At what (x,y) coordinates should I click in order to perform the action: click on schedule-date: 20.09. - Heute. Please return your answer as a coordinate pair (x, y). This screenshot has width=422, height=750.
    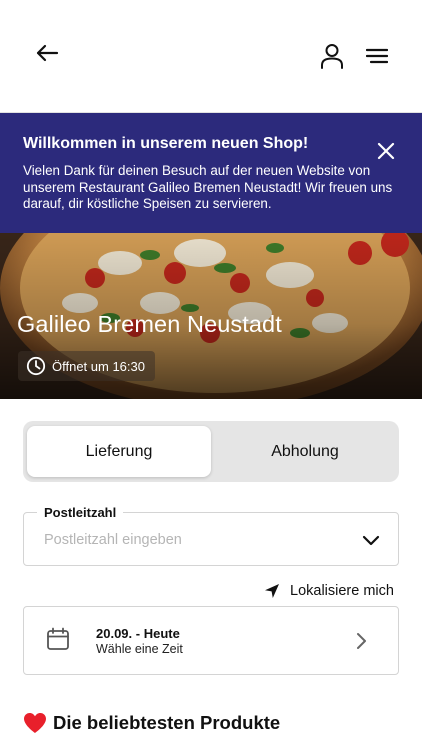
    Looking at the image, I should click on (138, 633).